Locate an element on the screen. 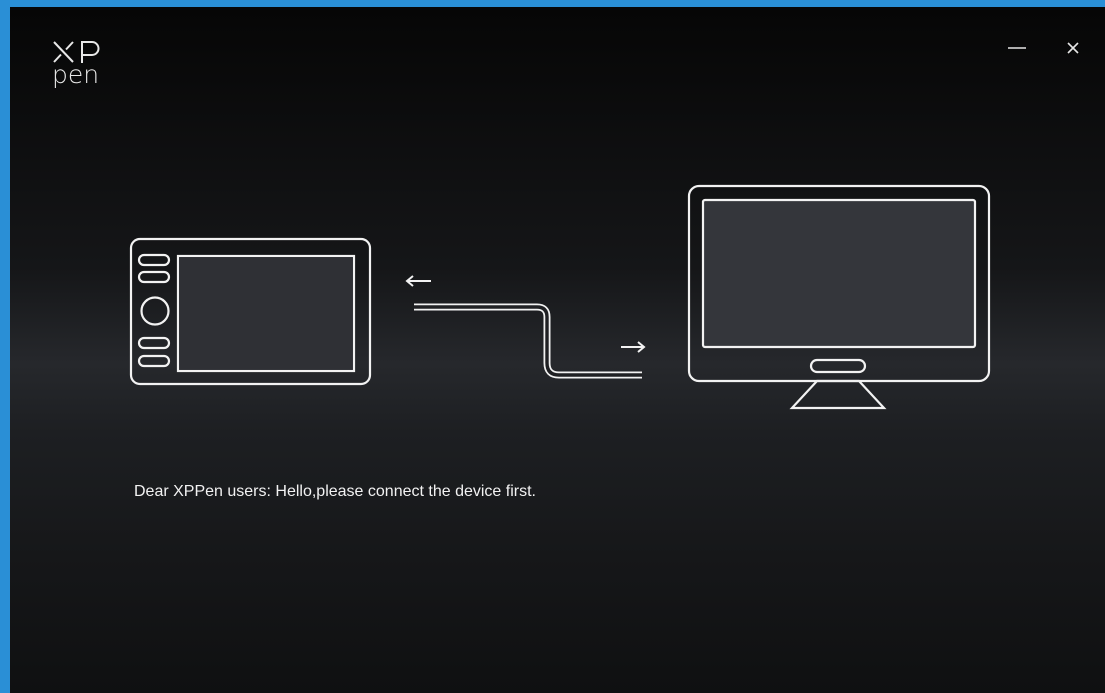 This screenshot has width=1105, height=693. left-arrow-icon is located at coordinates (418, 281).